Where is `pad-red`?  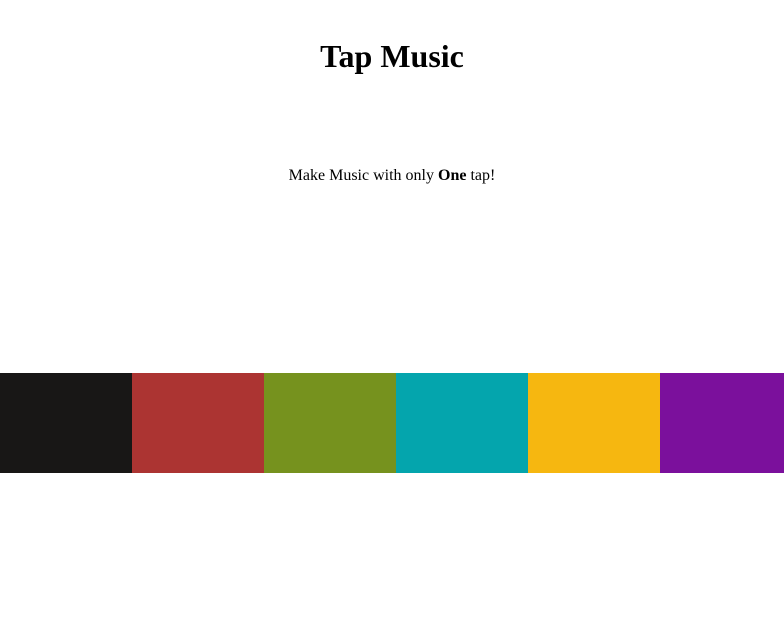 pad-red is located at coordinates (198, 423).